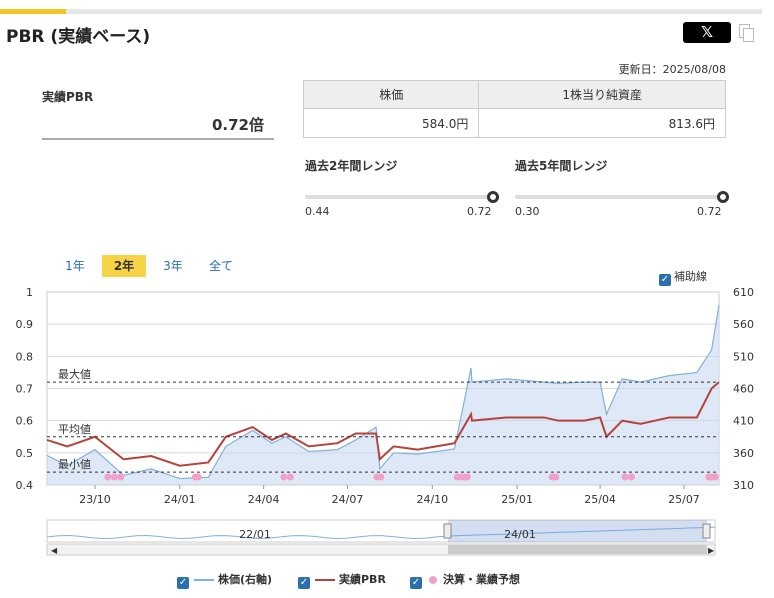 This screenshot has height=598, width=774. I want to click on x-tick-label: 23/10, so click(95, 499).